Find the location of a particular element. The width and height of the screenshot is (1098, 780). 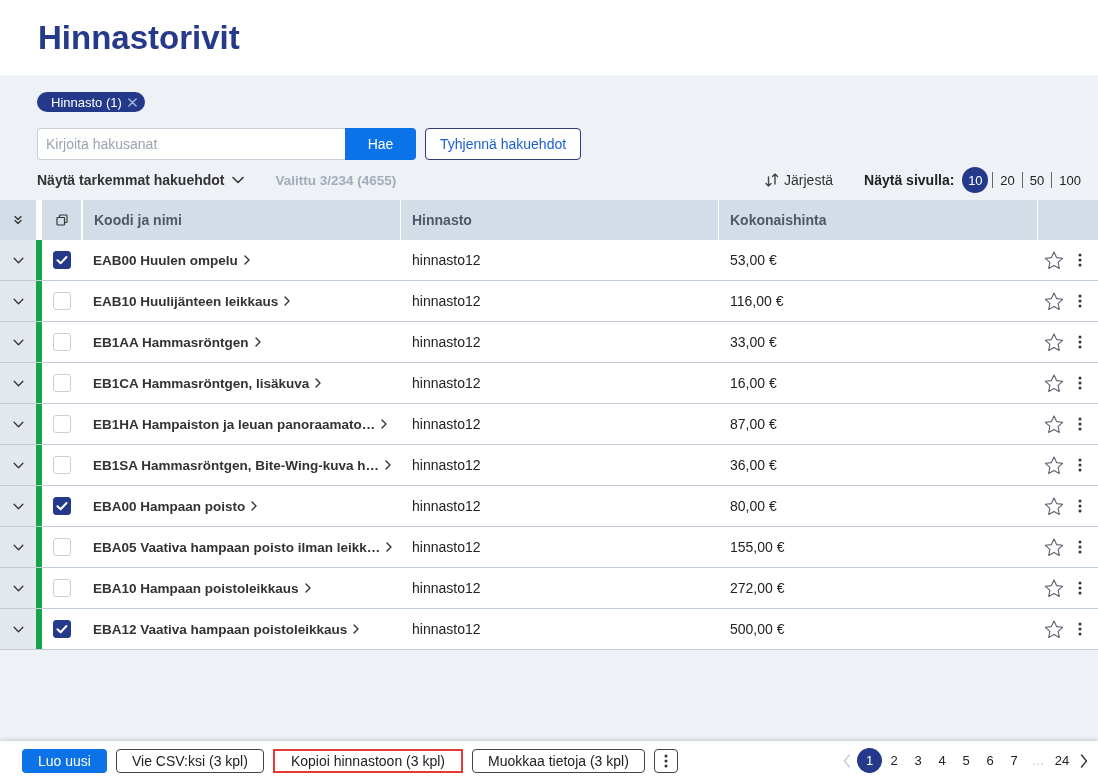

page-number: 3 is located at coordinates (918, 760).